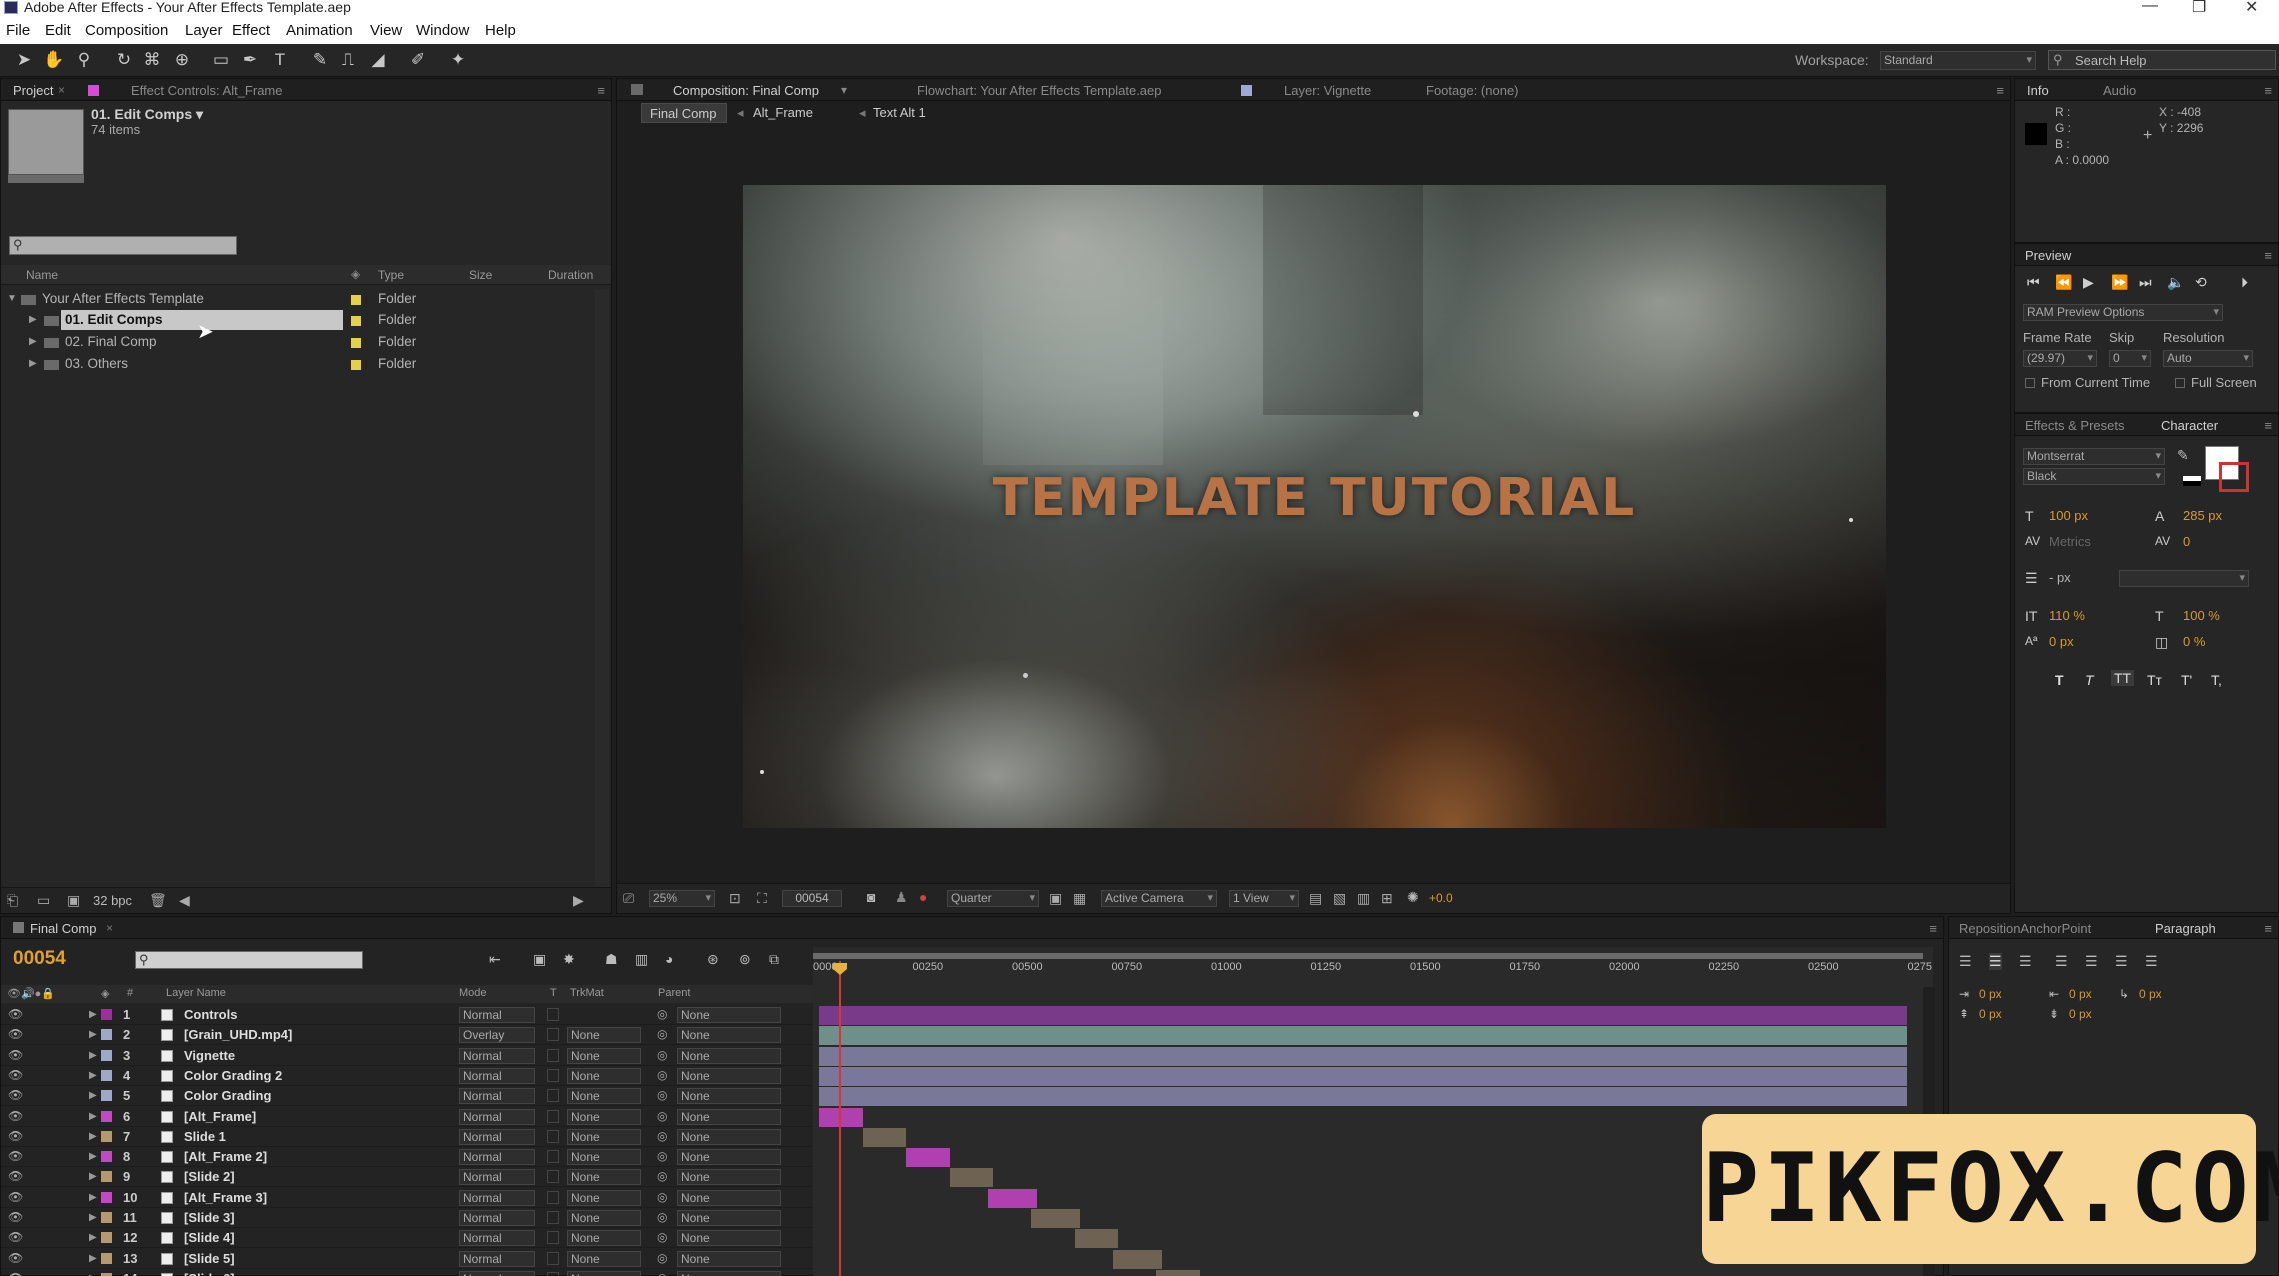 This screenshot has width=2279, height=1276. Describe the element at coordinates (196, 993) in the screenshot. I see `col-layer-name: Layer Name` at that location.